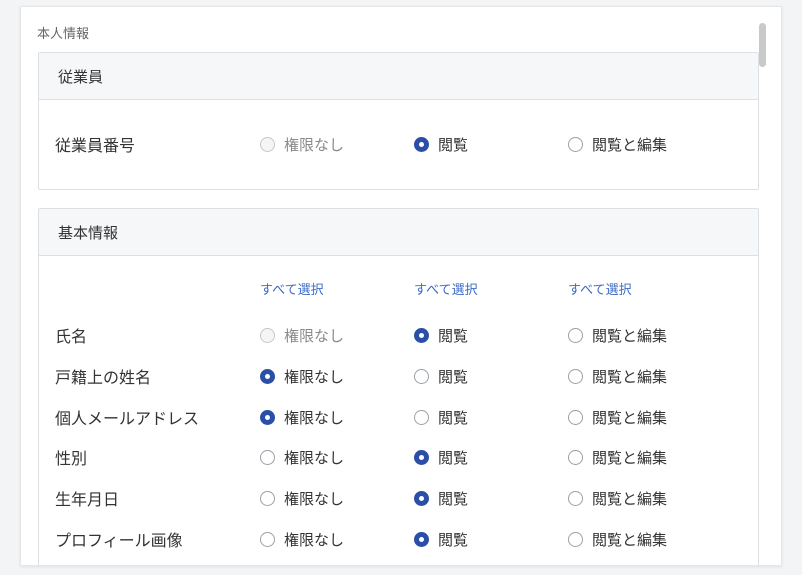  What do you see at coordinates (63, 34) in the screenshot?
I see `section-title: 本人情報` at bounding box center [63, 34].